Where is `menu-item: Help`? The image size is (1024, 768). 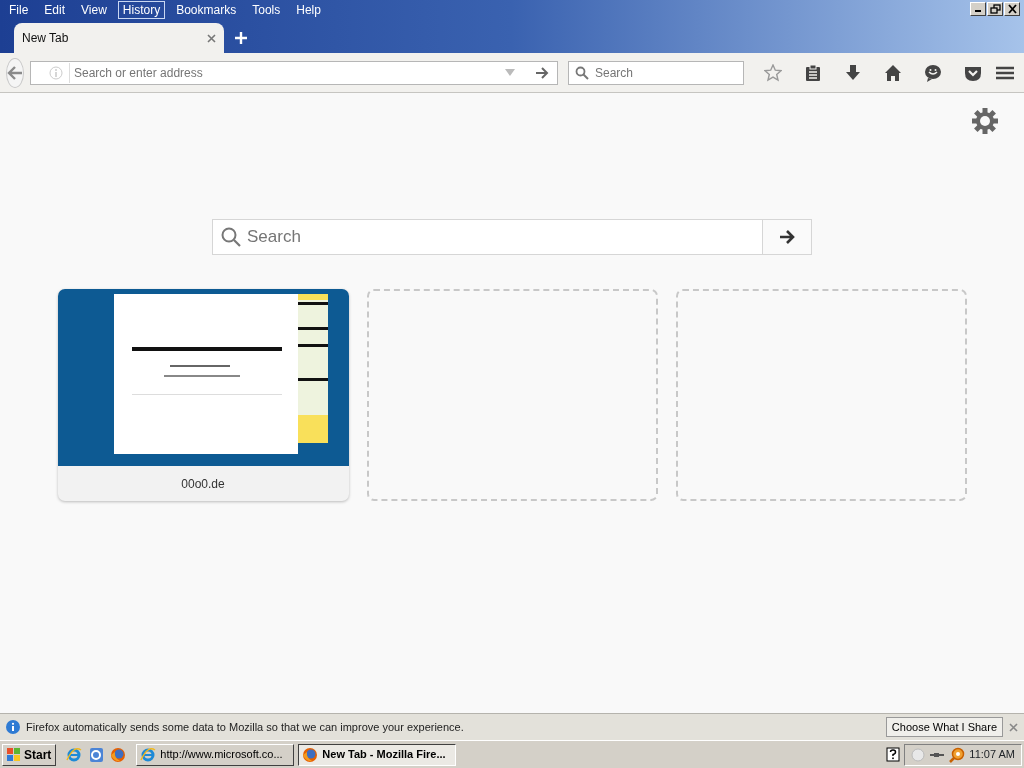
menu-item: Help is located at coordinates (308, 10).